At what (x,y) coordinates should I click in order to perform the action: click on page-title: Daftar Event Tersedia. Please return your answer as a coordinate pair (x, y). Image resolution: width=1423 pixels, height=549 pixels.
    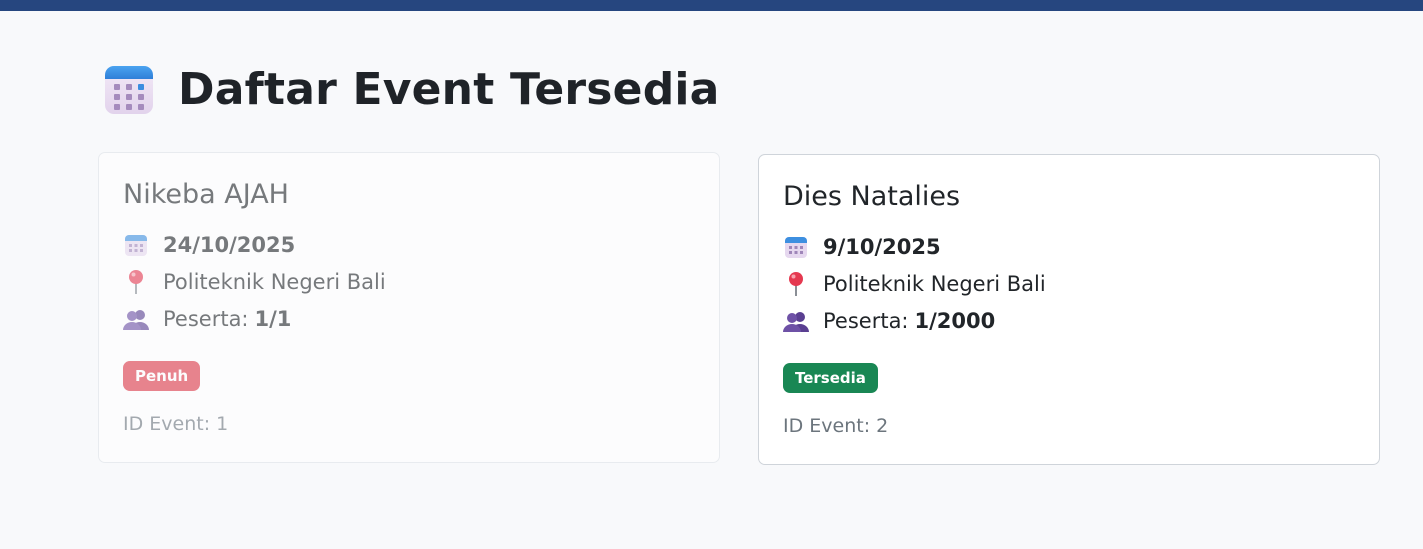
    Looking at the image, I should click on (449, 89).